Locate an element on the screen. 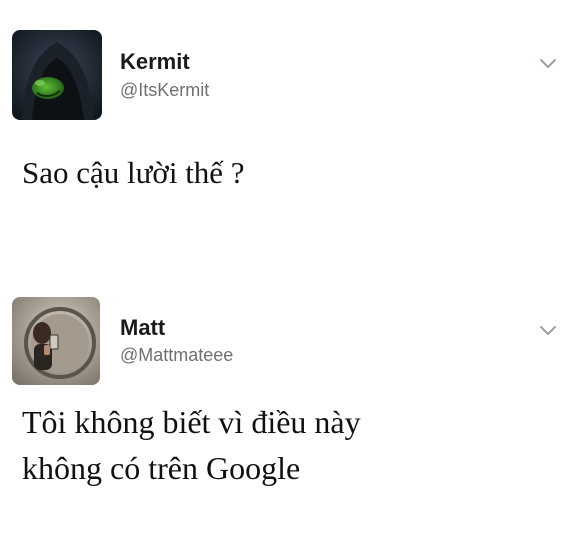 This screenshot has width=576, height=553. display-name: Matt is located at coordinates (142, 328).